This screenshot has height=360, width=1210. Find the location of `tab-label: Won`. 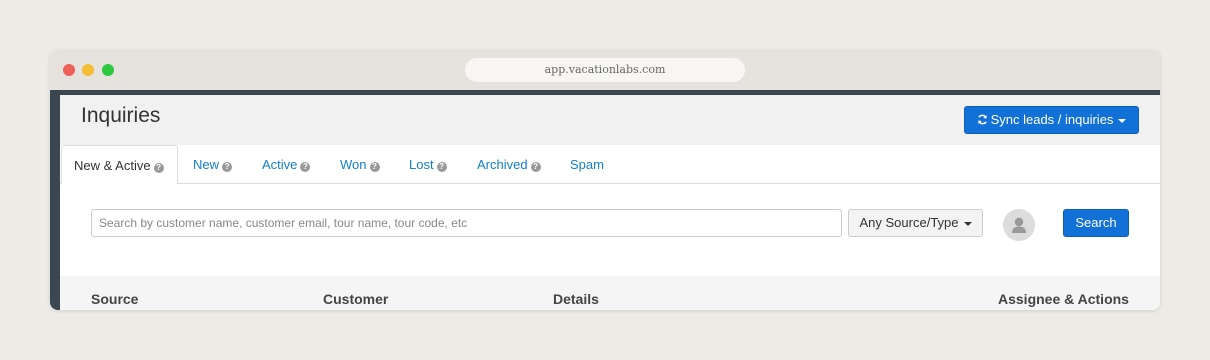

tab-label: Won is located at coordinates (353, 164).